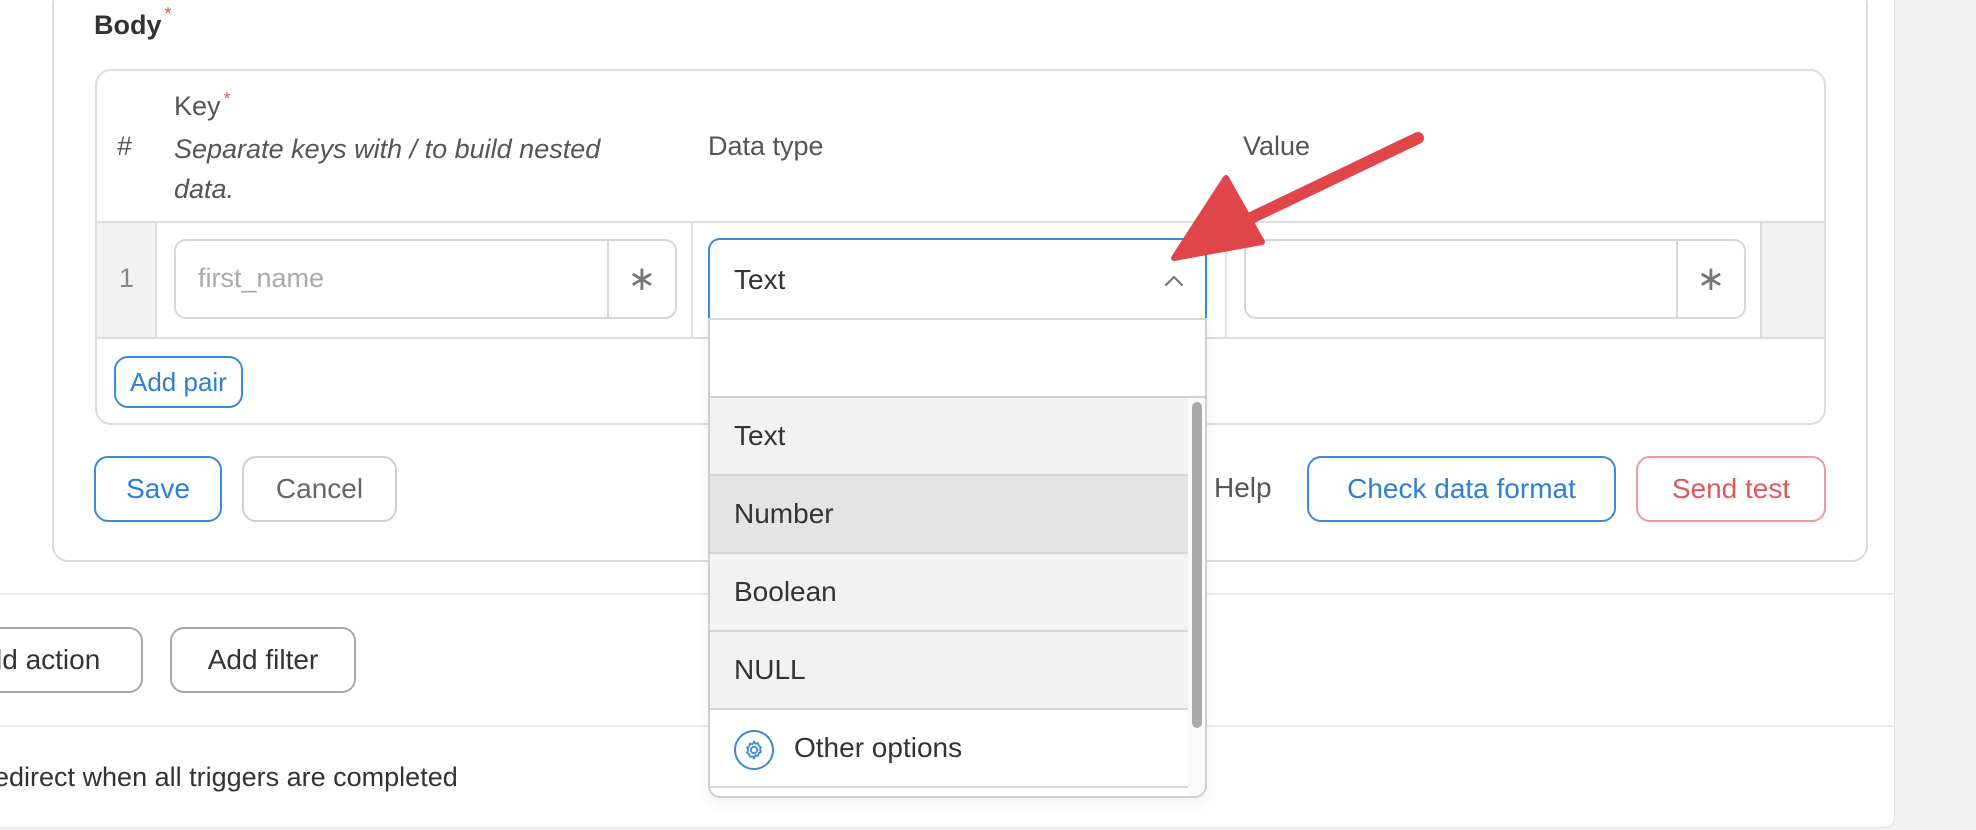 This screenshot has width=1976, height=830. I want to click on add-filter-button: Add filter, so click(263, 660).